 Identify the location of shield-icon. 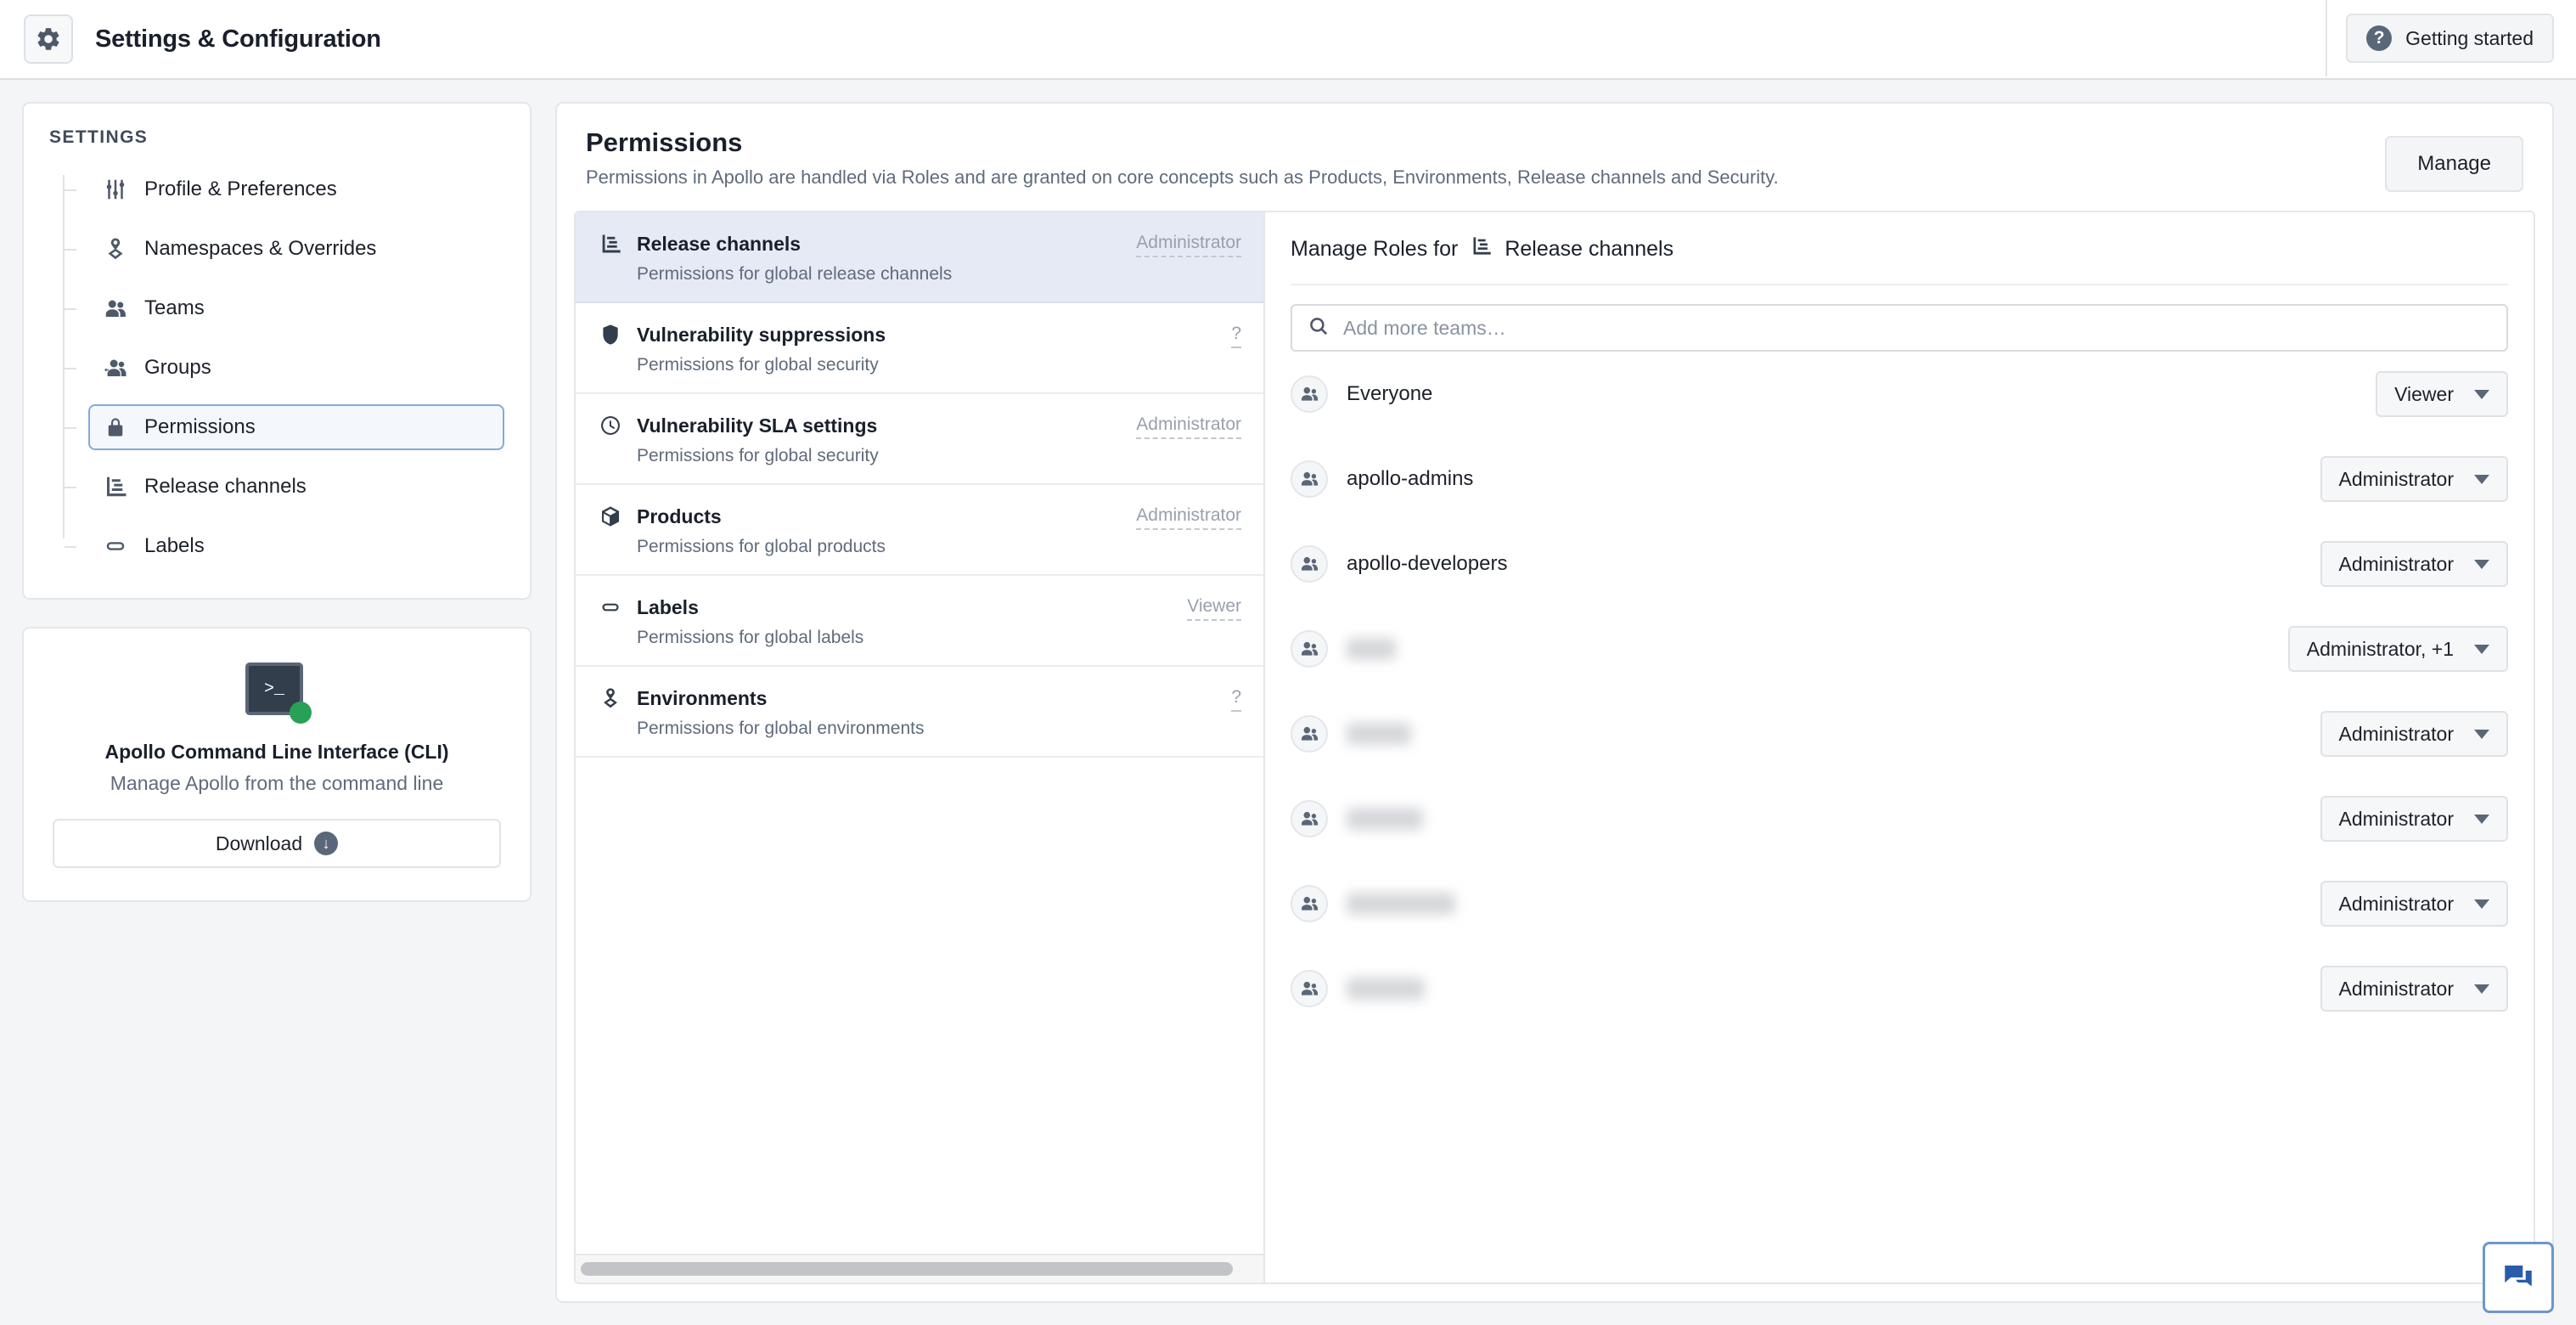
(610, 334).